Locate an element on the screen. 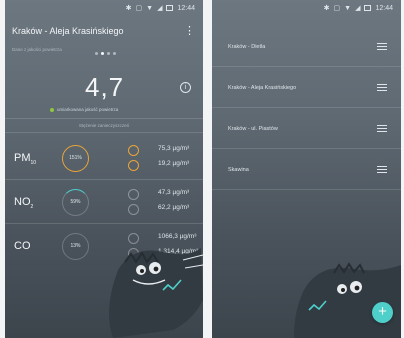  toolbar: Kraków - Aleja Krasińskiego ⋮ is located at coordinates (103, 30).